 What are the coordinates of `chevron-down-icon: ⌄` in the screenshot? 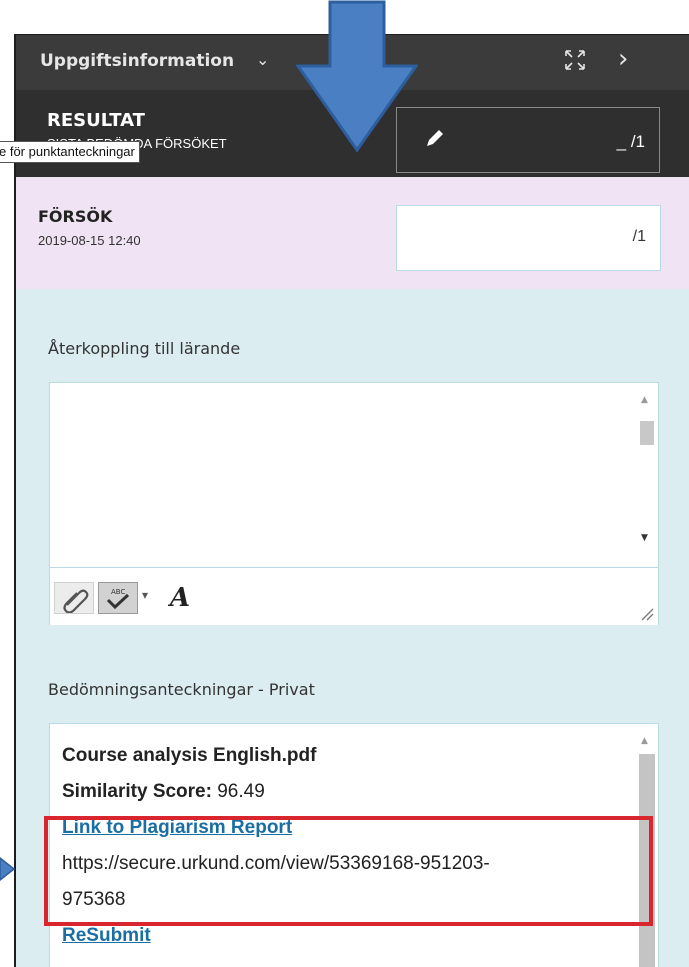 It's located at (262, 59).